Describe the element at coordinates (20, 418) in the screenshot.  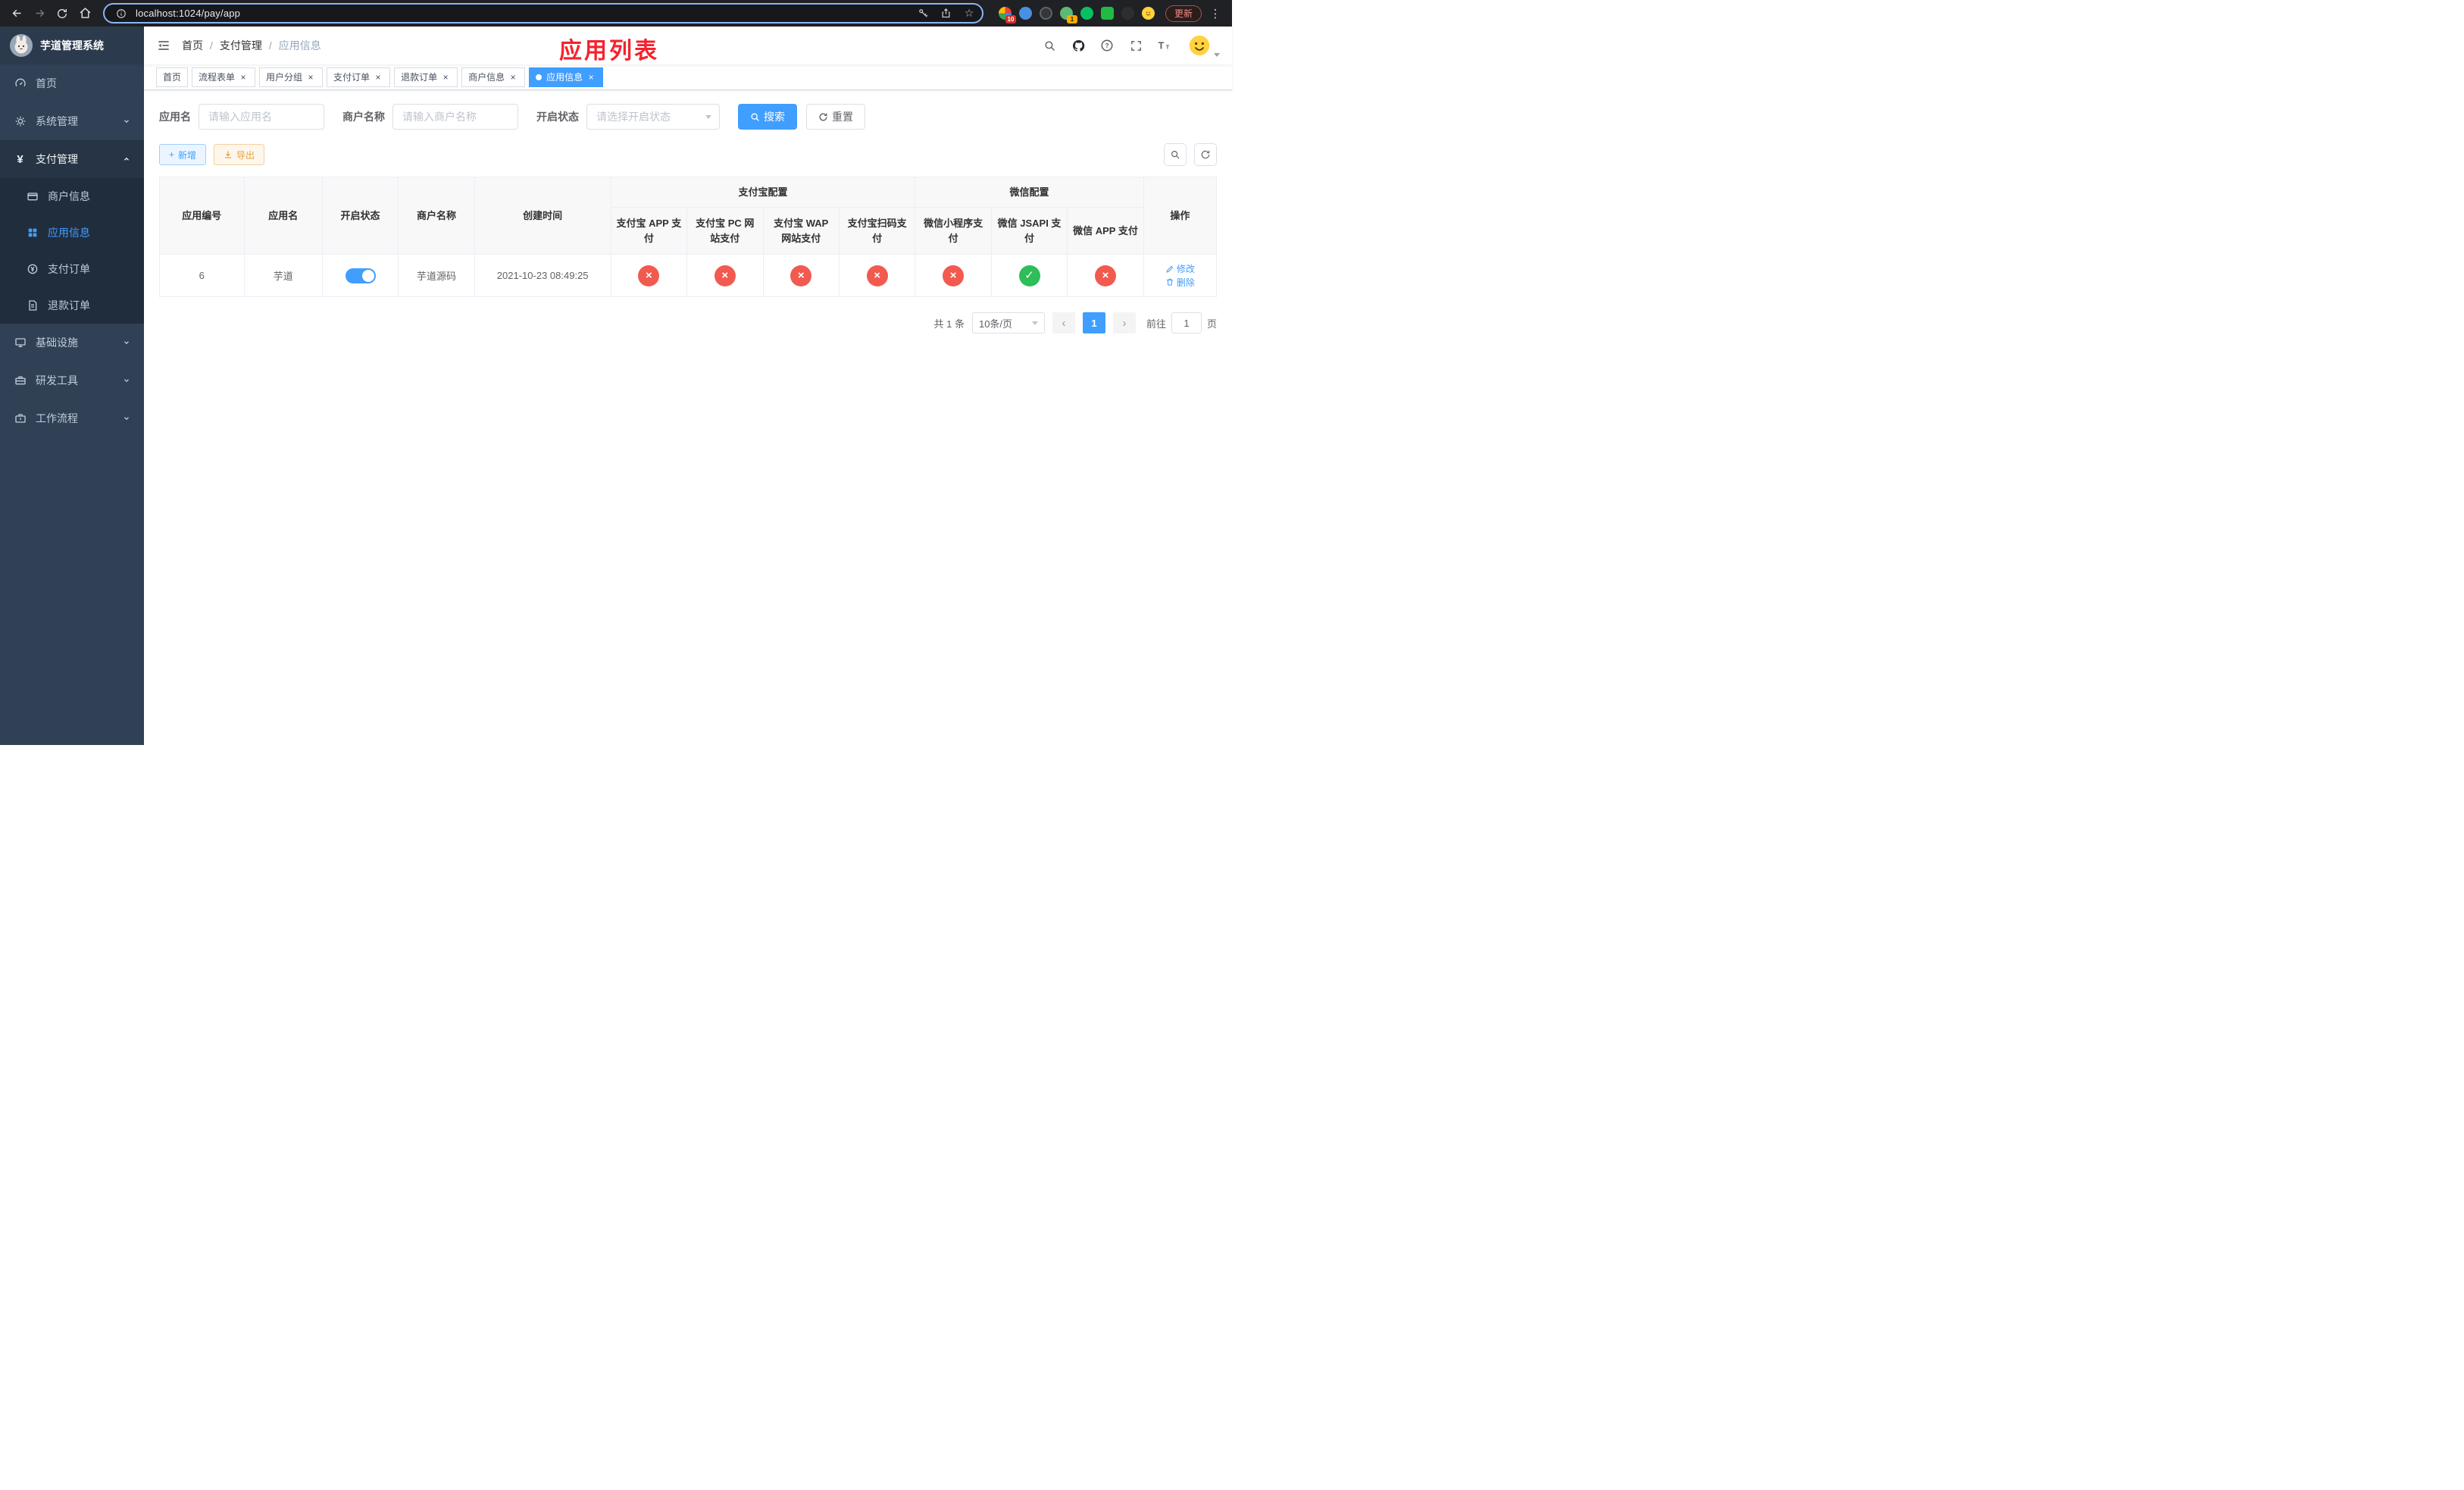
I see `briefcase-icon` at that location.